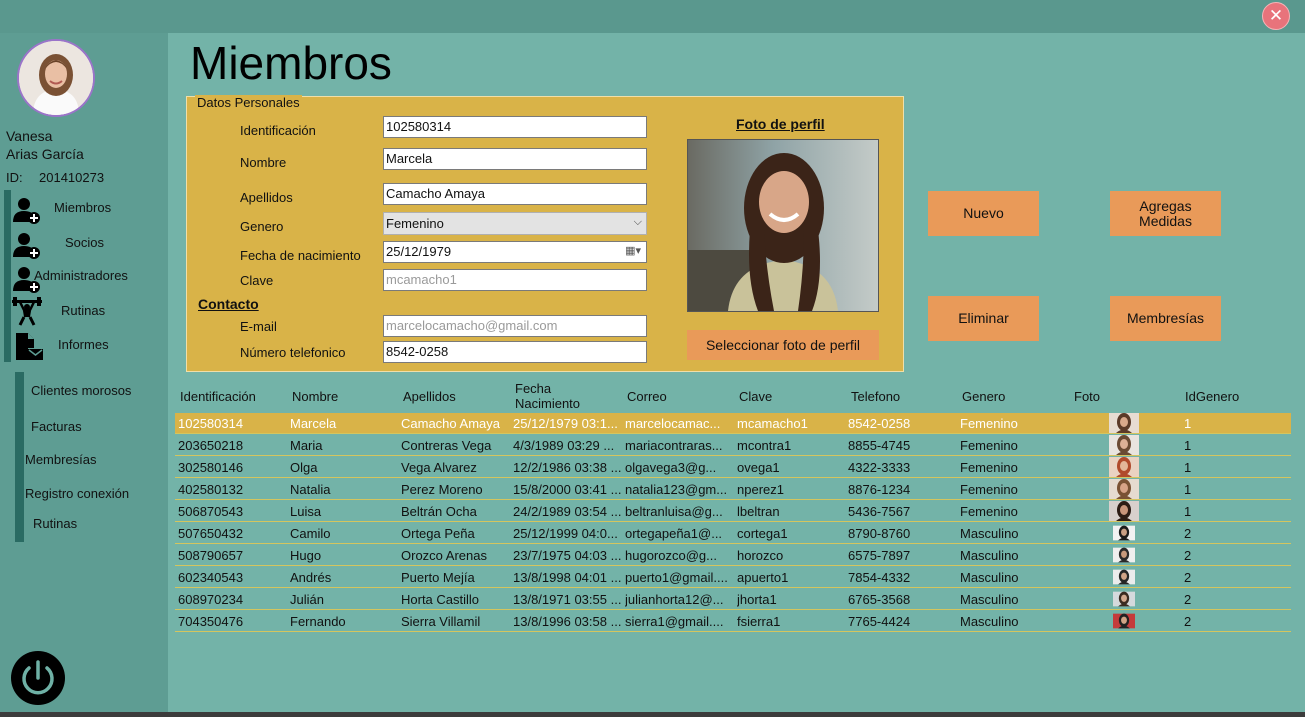  What do you see at coordinates (218, 396) in the screenshot?
I see `column-header-identificacion: Identificación` at bounding box center [218, 396].